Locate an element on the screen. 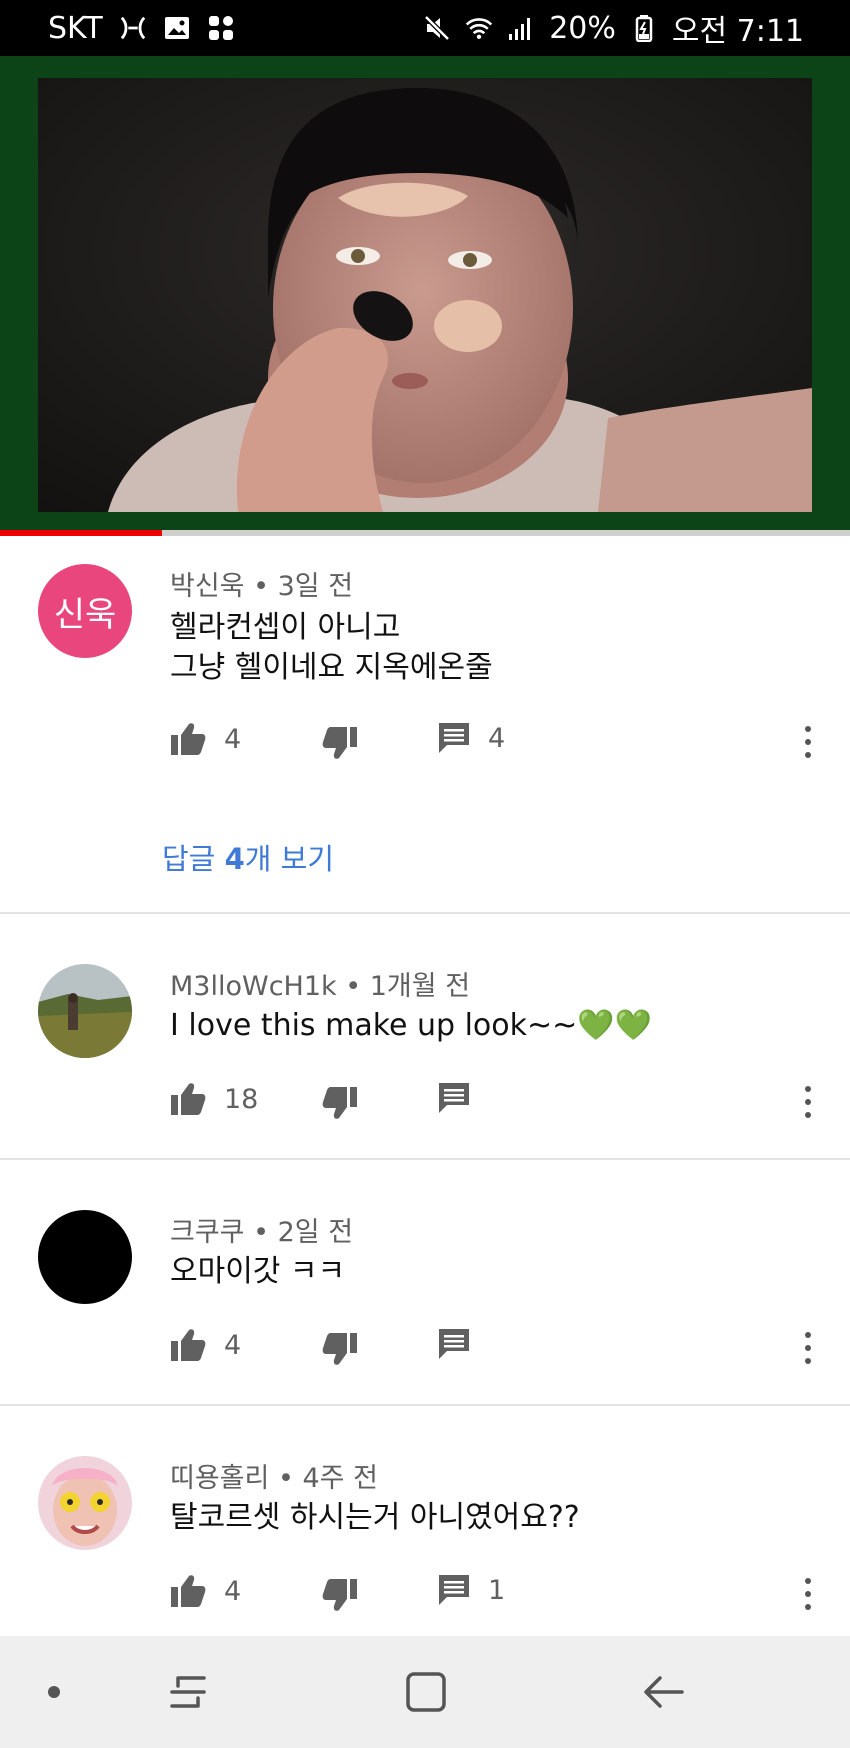  comment-meta: 박신욱 • 3일 전 is located at coordinates (261, 583).